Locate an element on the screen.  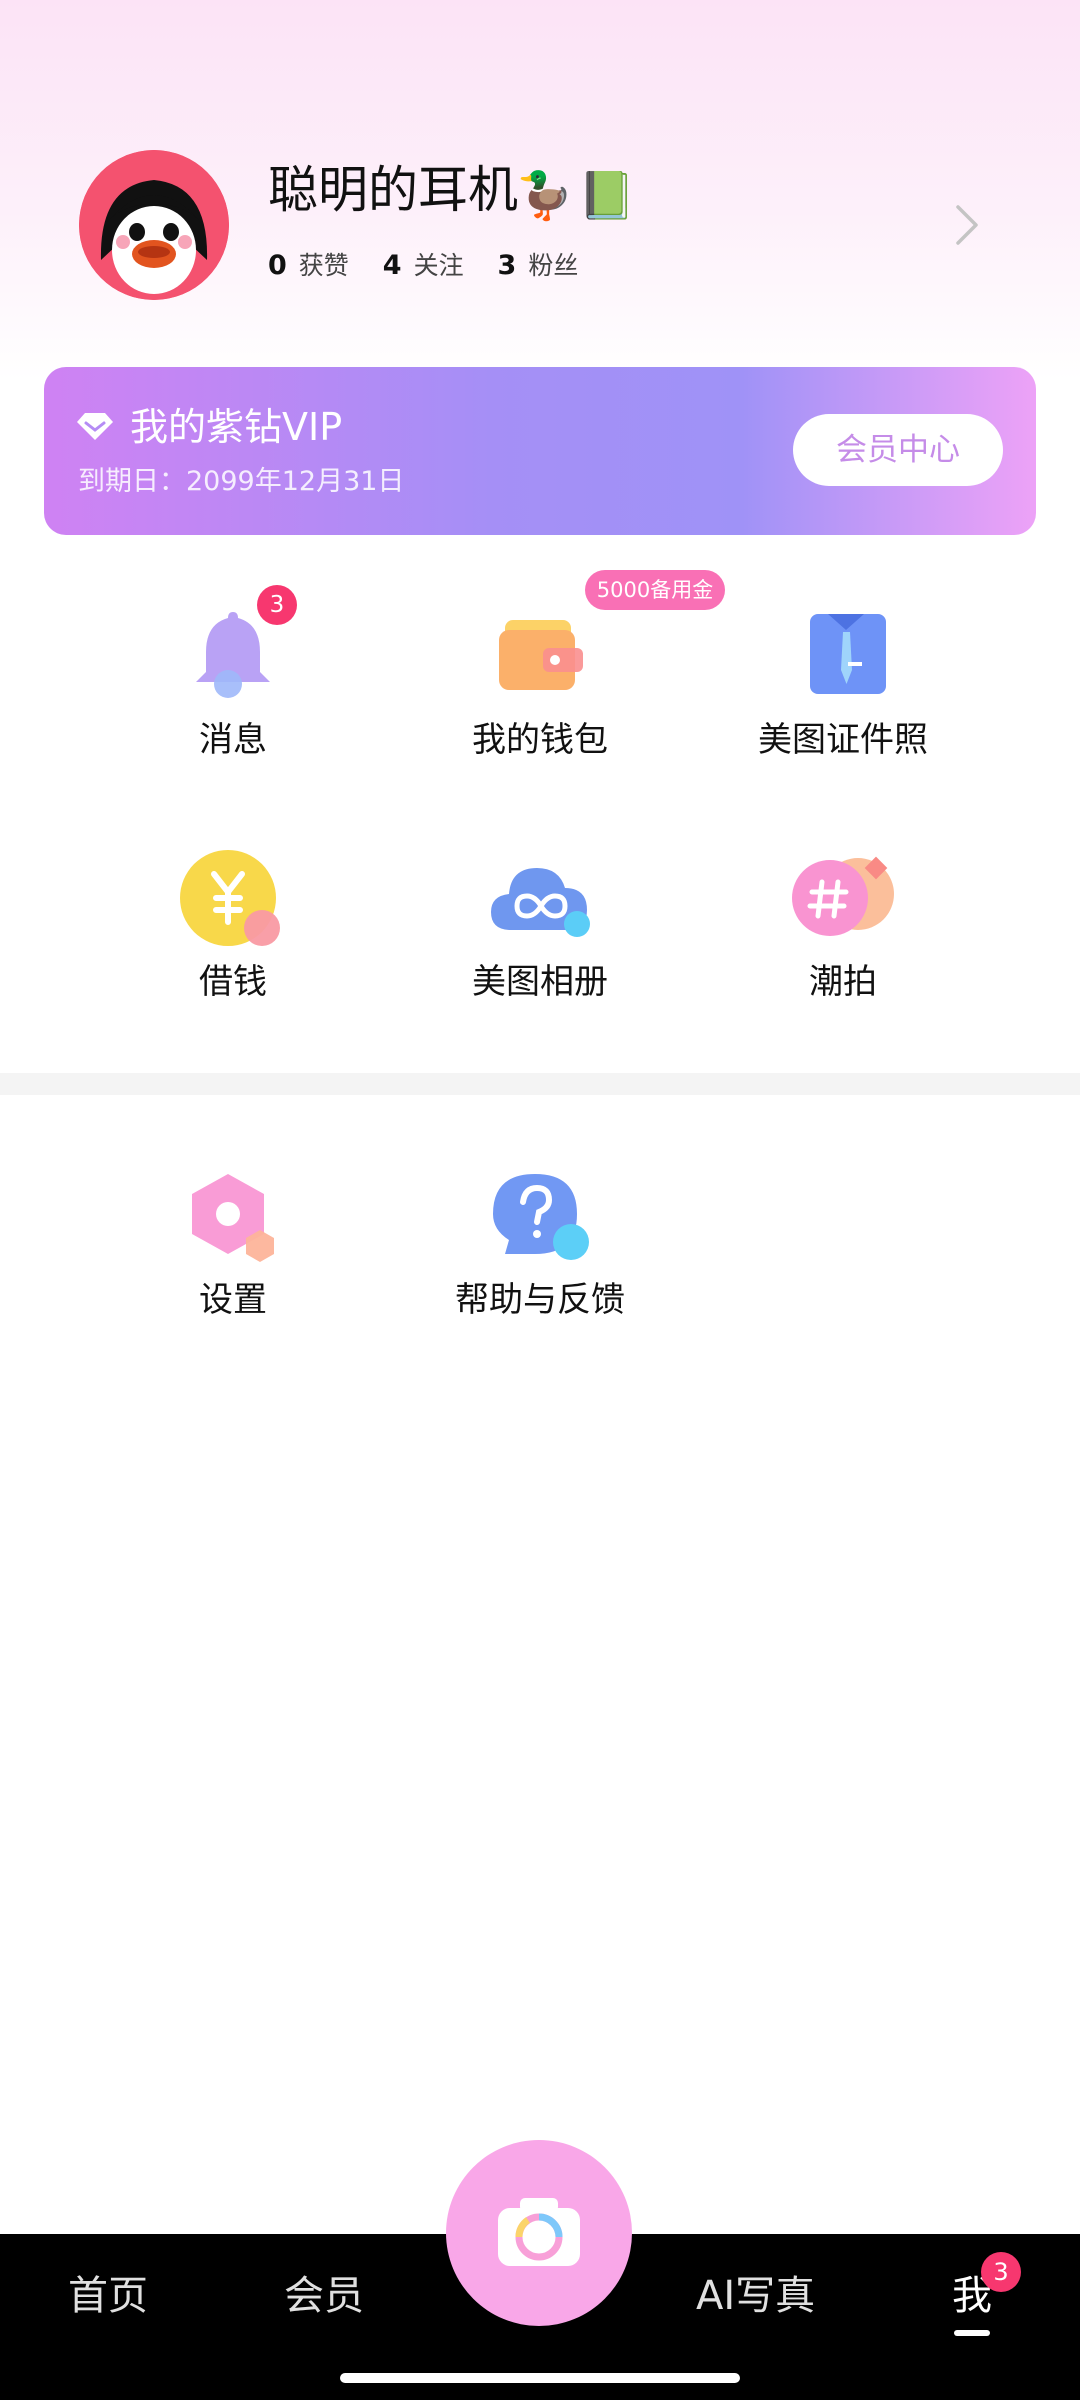
vip-expiry-date: 到期日：2099年12月31日 is located at coordinates (241, 481).